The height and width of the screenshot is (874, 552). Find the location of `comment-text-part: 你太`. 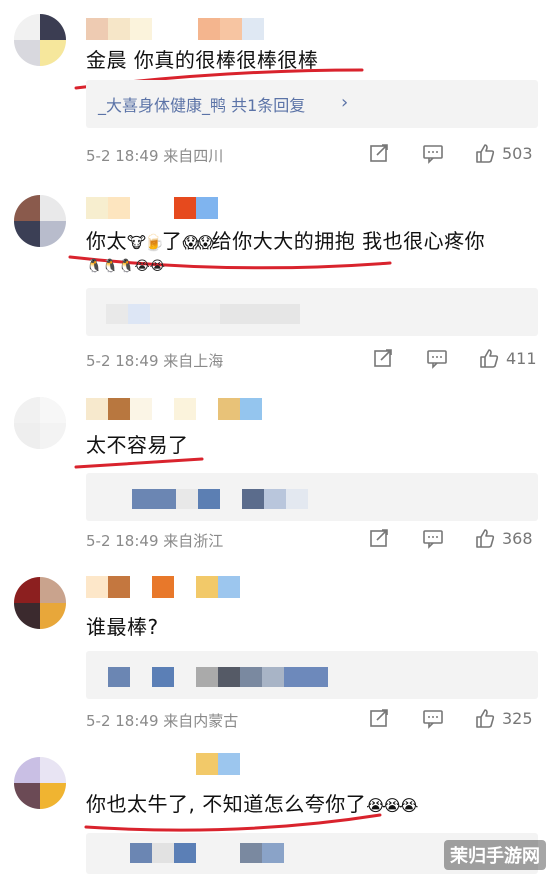

comment-text-part: 你太 is located at coordinates (106, 241).